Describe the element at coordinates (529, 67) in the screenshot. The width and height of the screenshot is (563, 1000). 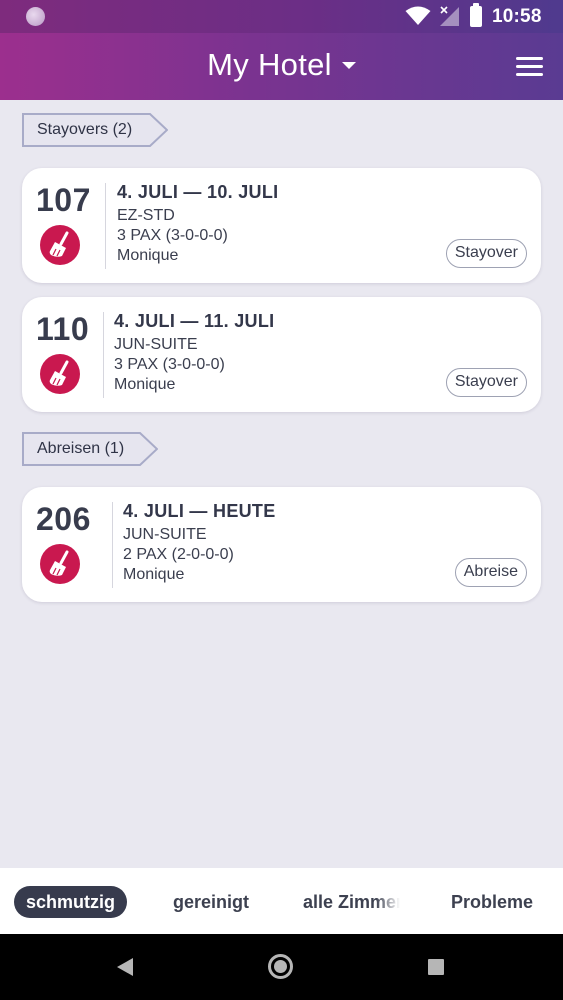
I see `hamburger-menu-icon` at that location.